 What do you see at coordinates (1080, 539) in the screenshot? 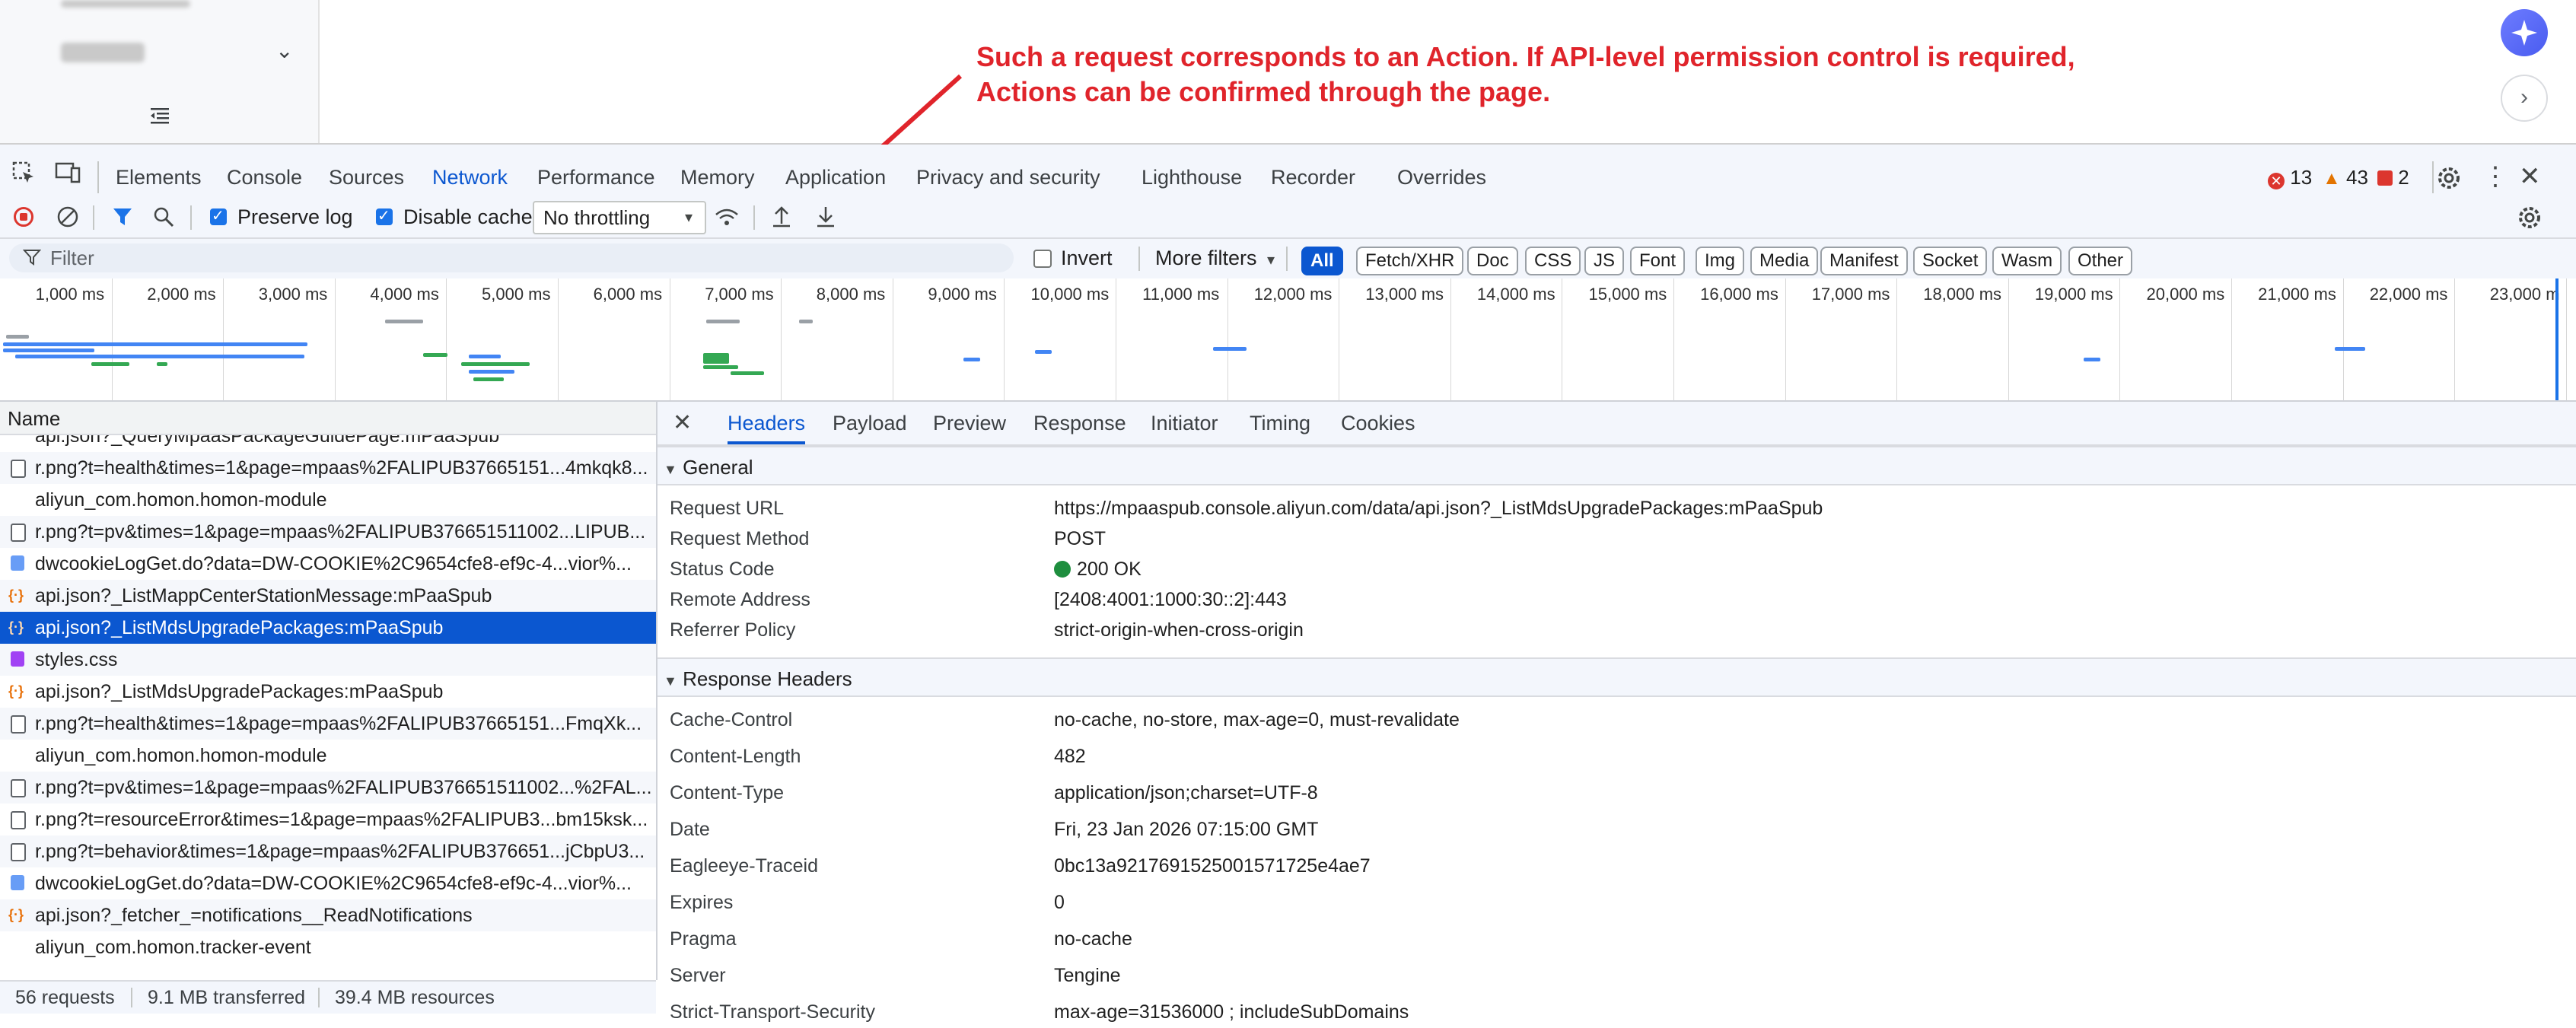
I see `general-header-value: POST` at bounding box center [1080, 539].